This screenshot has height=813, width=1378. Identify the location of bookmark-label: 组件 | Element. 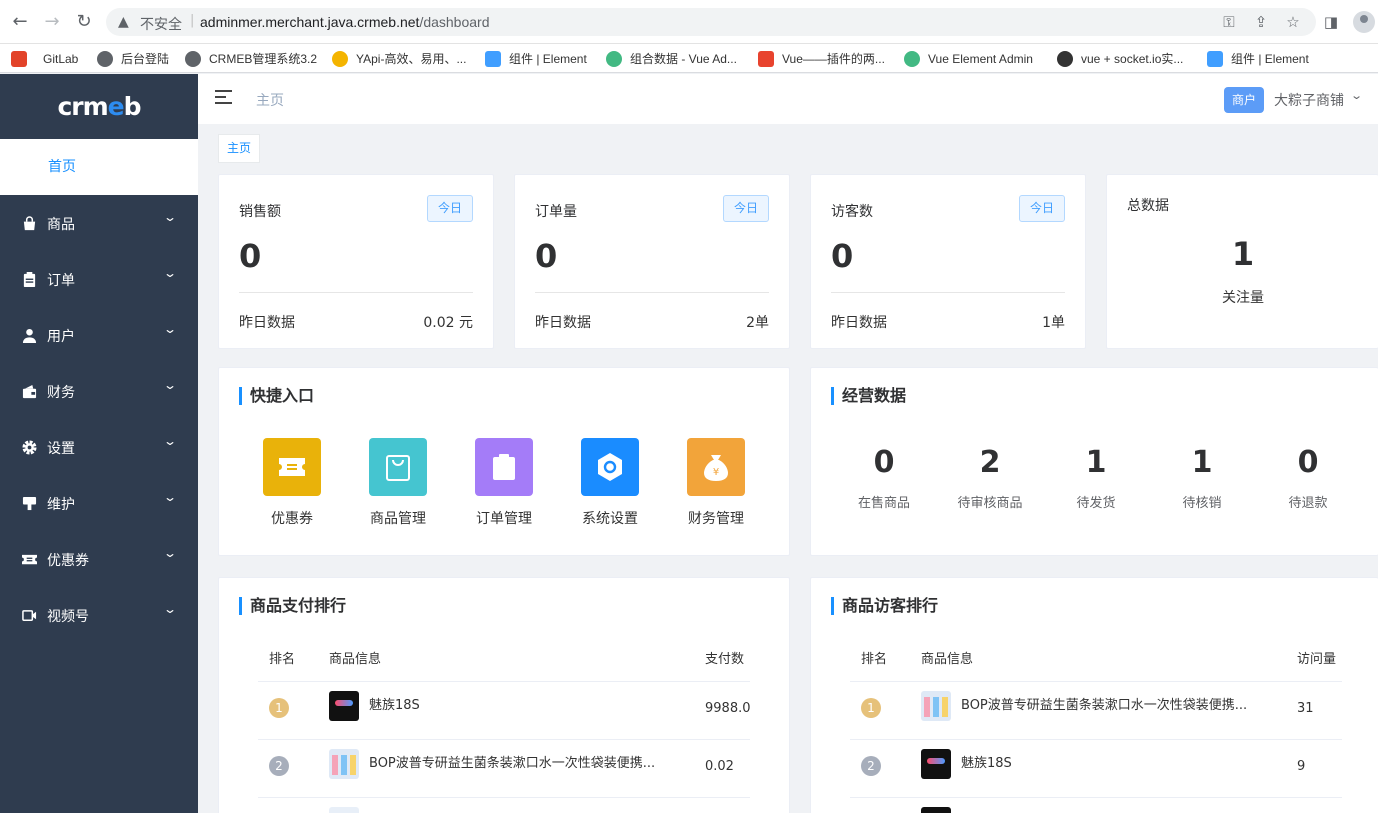
(548, 59).